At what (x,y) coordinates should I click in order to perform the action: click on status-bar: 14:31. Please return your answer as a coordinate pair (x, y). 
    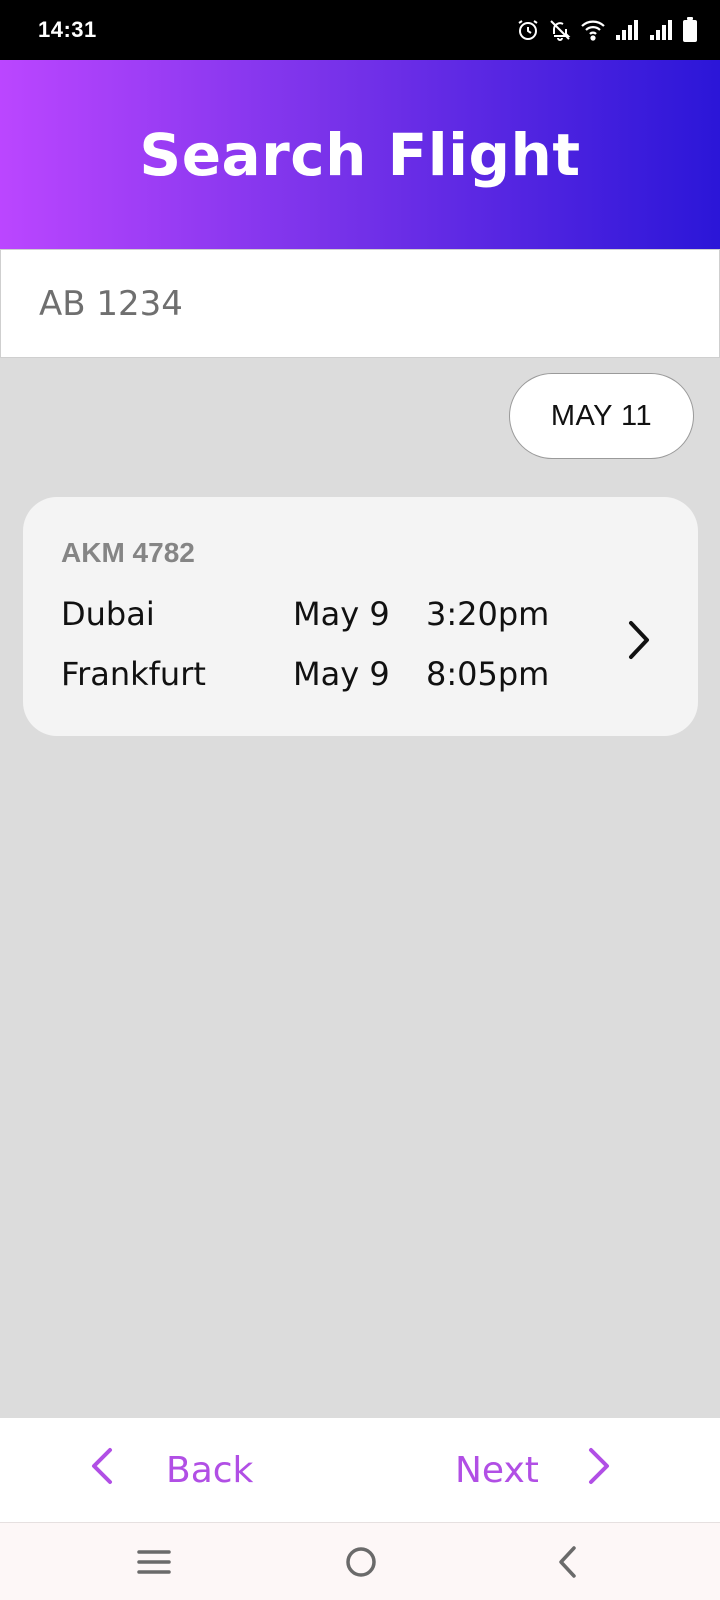
    Looking at the image, I should click on (360, 30).